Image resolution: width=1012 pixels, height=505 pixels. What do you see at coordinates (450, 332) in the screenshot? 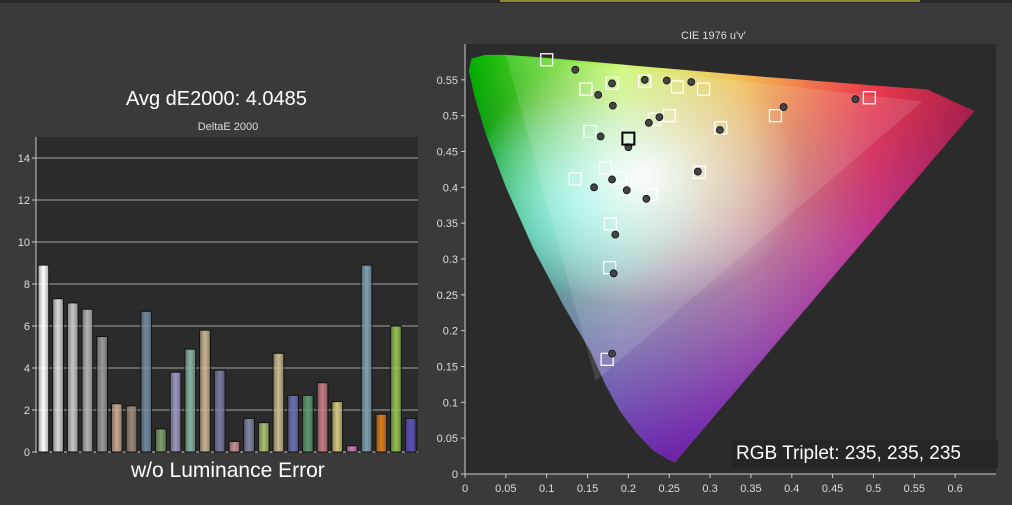
I see `cie-y-tick-label: 0.2` at bounding box center [450, 332].